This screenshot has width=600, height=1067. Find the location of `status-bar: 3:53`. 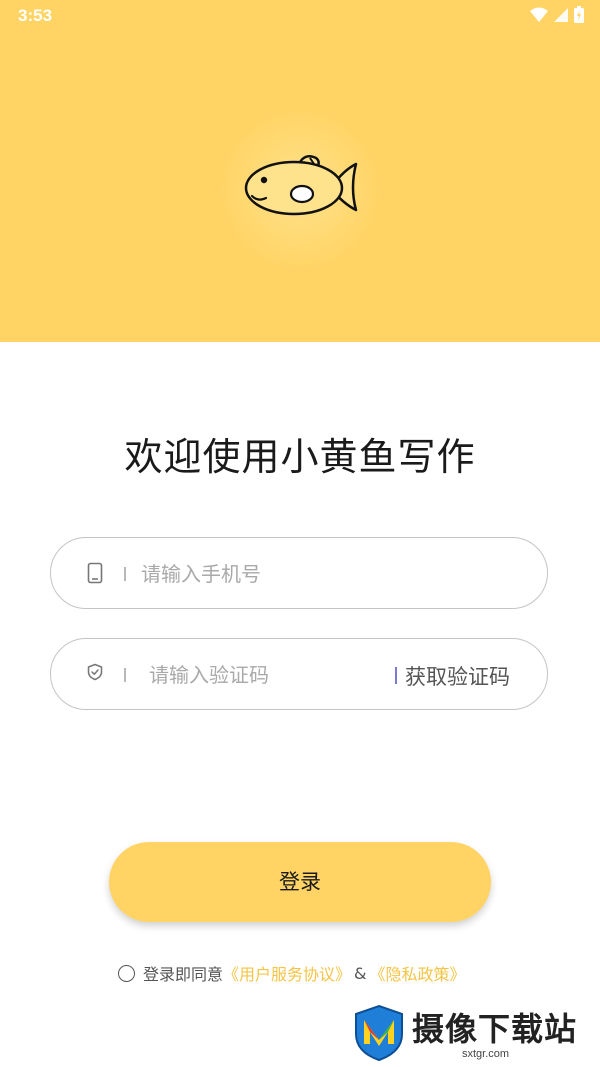

status-bar: 3:53 is located at coordinates (300, 17).